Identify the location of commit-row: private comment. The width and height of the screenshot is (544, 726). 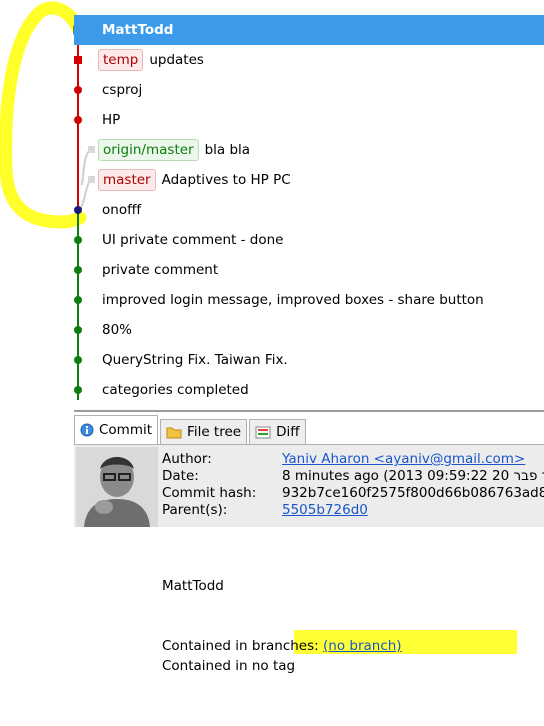
(309, 270).